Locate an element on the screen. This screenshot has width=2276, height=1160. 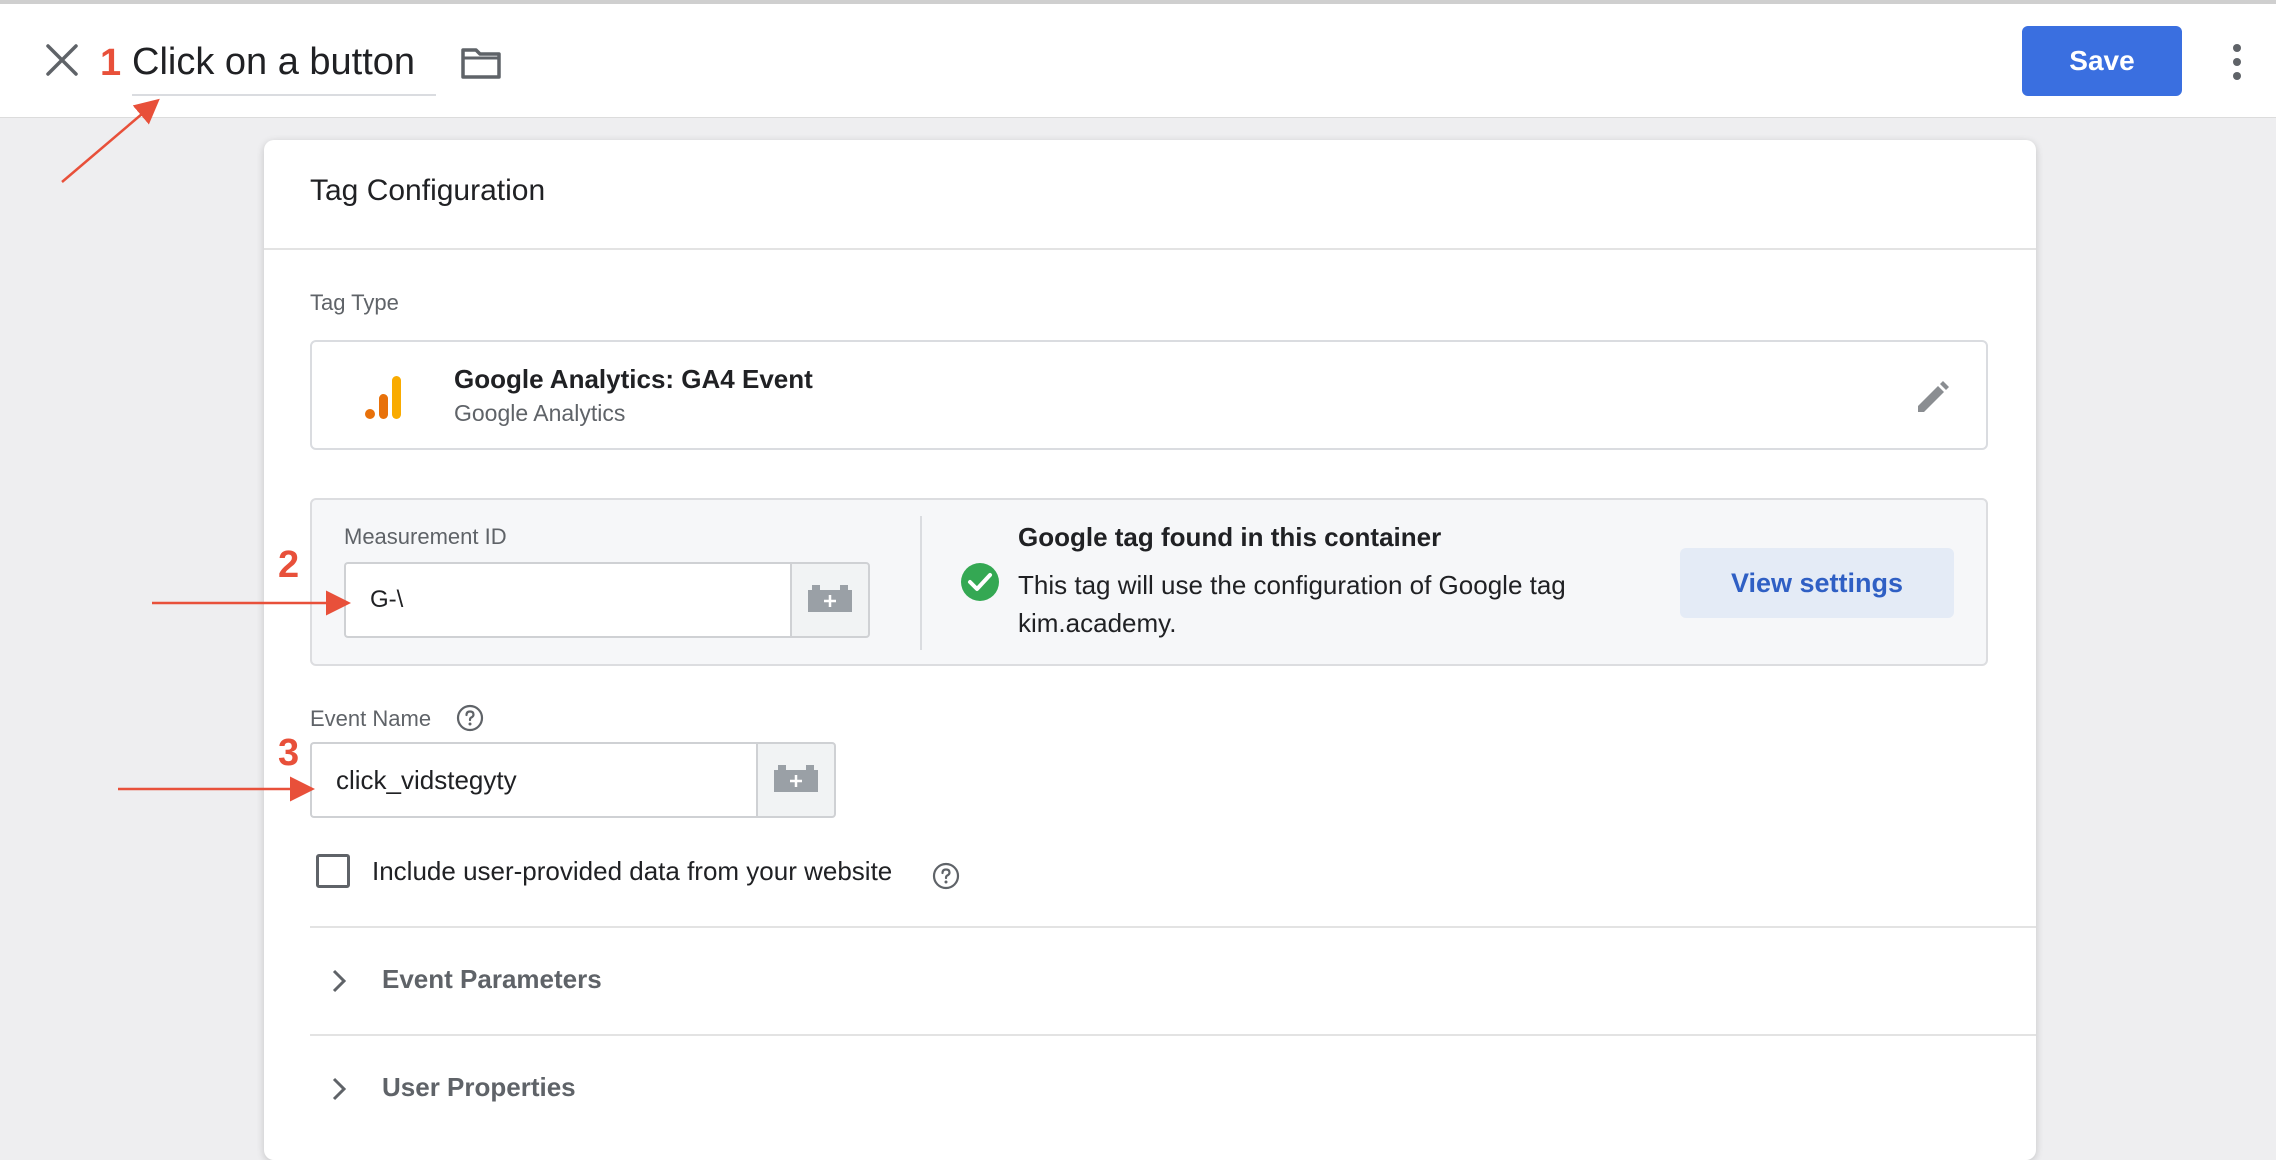
variable-picker-button is located at coordinates (830, 600).